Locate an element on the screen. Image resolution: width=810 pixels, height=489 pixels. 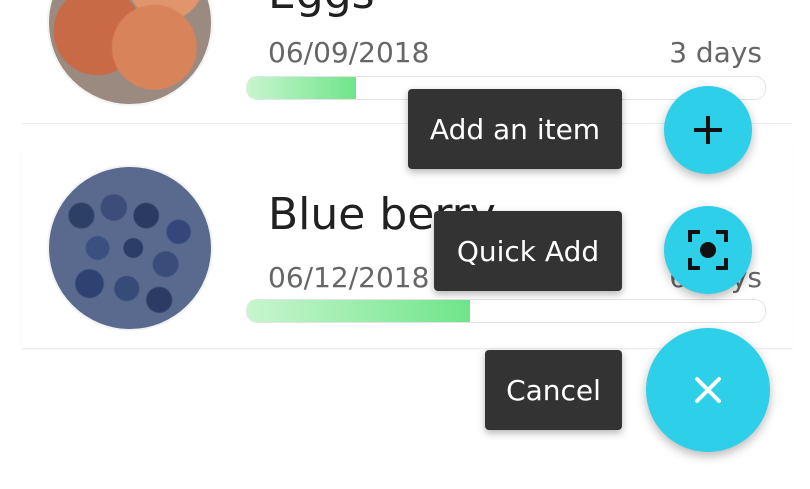
add-item-button is located at coordinates (708, 130).